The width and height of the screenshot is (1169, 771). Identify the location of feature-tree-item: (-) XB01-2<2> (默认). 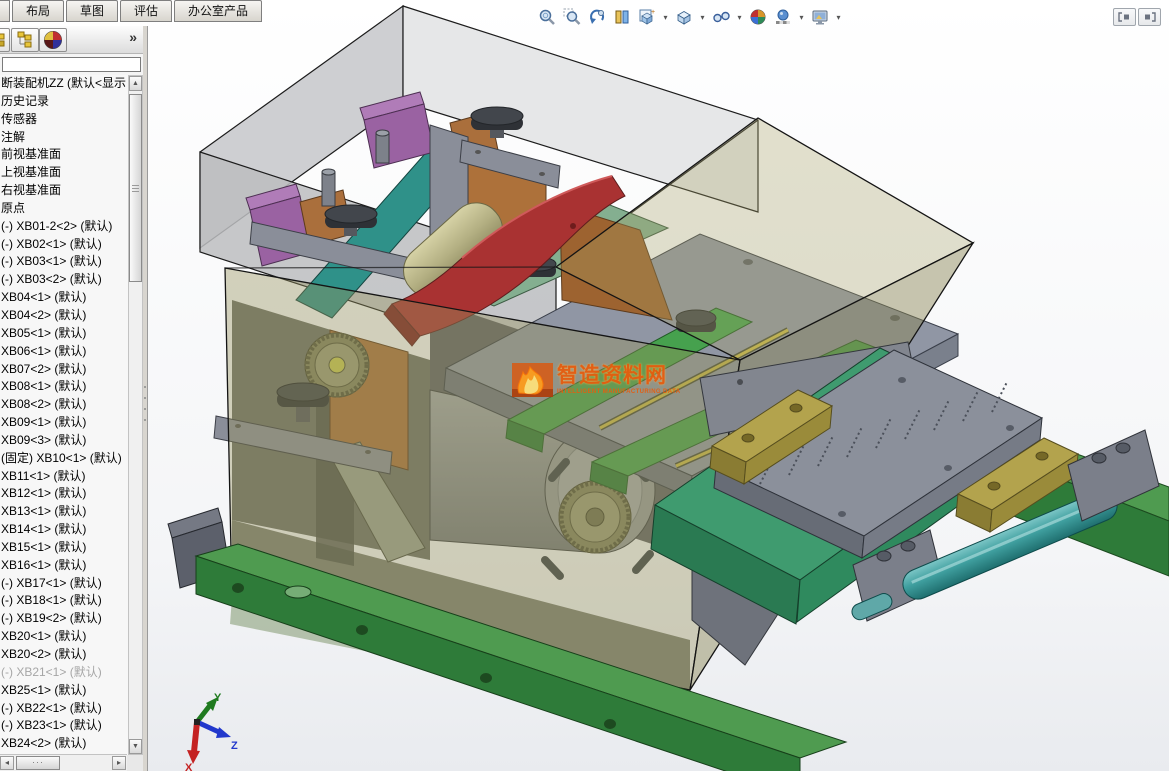
(64, 227).